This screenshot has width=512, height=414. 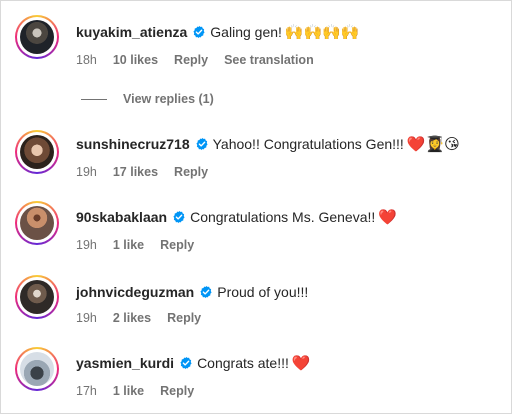 What do you see at coordinates (168, 99) in the screenshot?
I see `view-replies-label: View replies (1)` at bounding box center [168, 99].